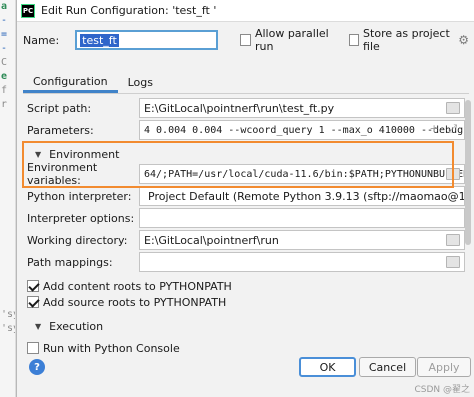  What do you see at coordinates (302, 240) in the screenshot?
I see `working-directory-field: E:\GitLocal\pointnerf\run` at bounding box center [302, 240].